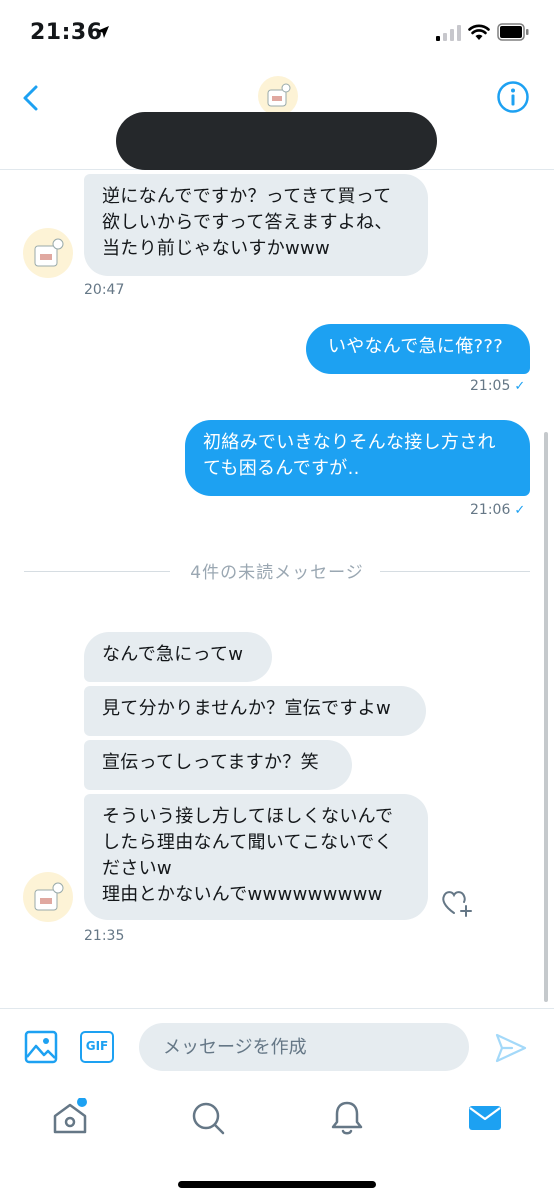  Describe the element at coordinates (277, 1144) in the screenshot. I see `tab-bar` at that location.